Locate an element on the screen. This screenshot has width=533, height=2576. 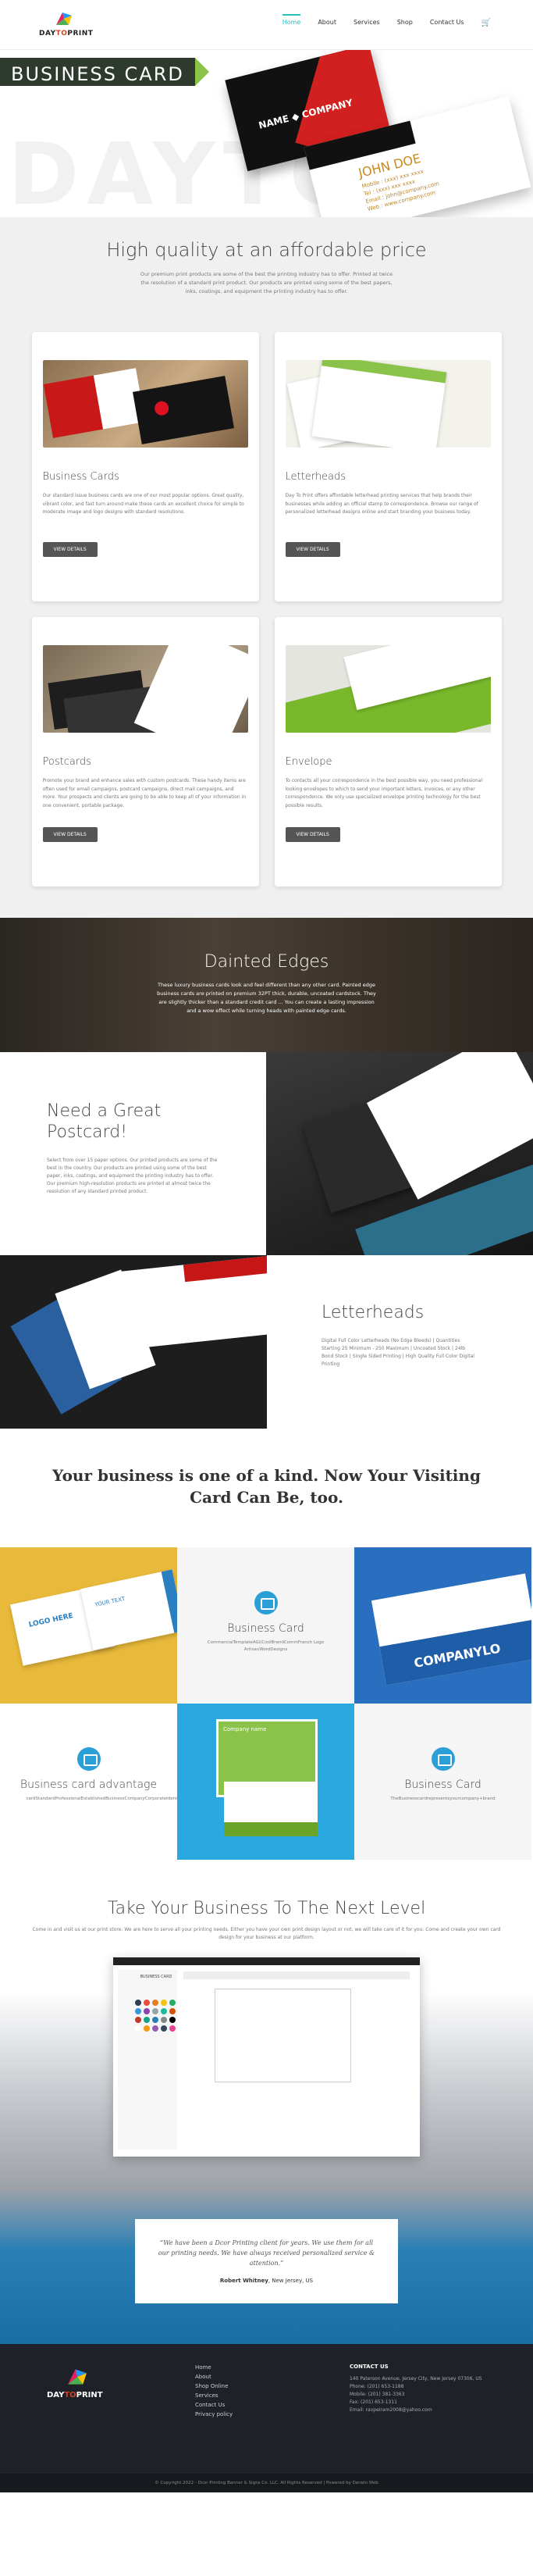
nav-home: Home is located at coordinates (291, 20).